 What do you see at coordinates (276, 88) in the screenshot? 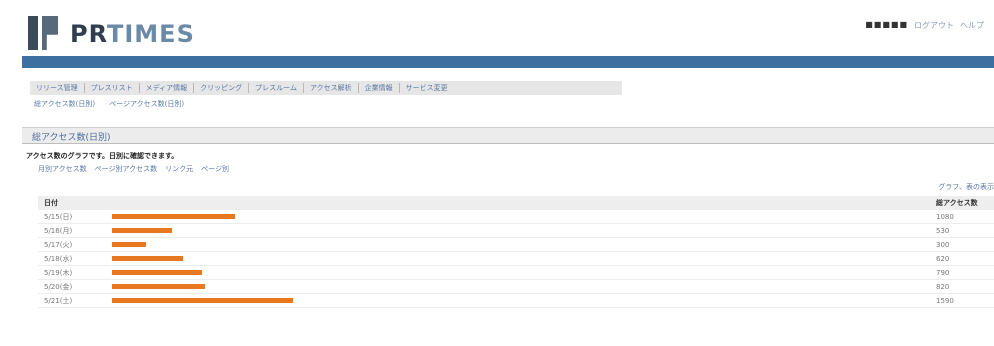
I see `tab-pressroom: プレスルーム` at bounding box center [276, 88].